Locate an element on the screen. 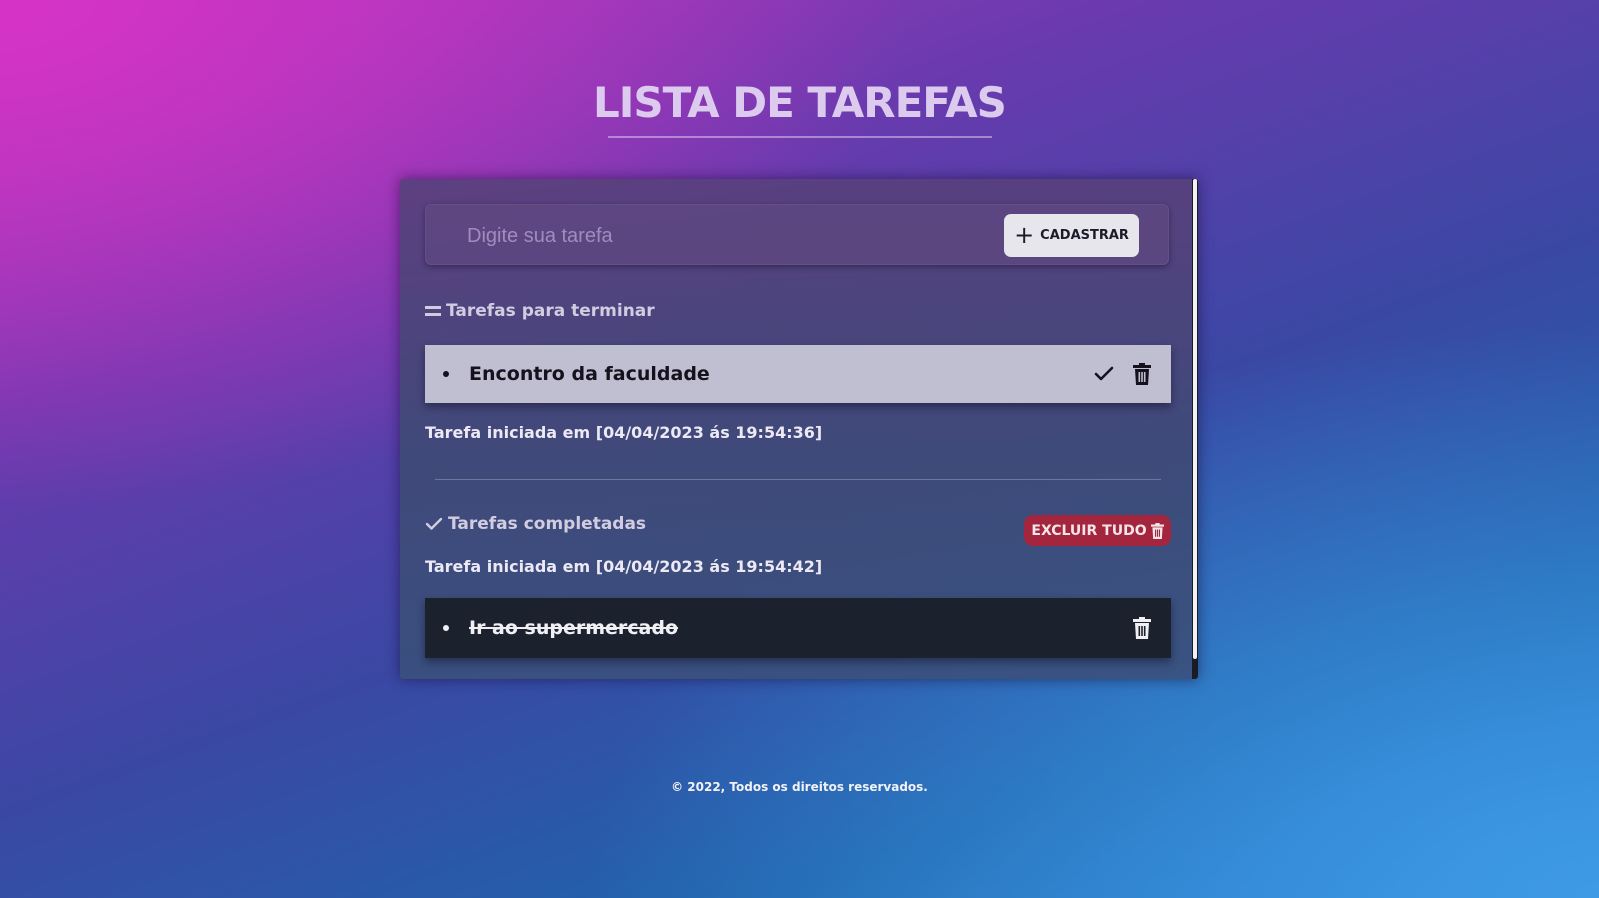 This screenshot has width=1599, height=898. completed-heading-text: Tarefas completadas is located at coordinates (547, 524).